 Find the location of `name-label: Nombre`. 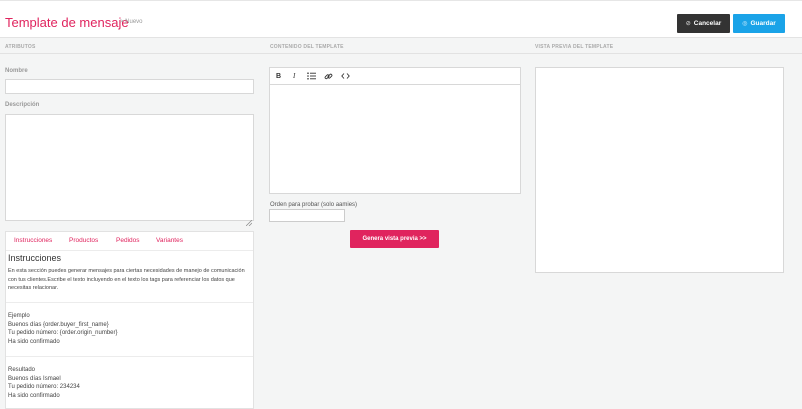

name-label: Nombre is located at coordinates (16, 71).